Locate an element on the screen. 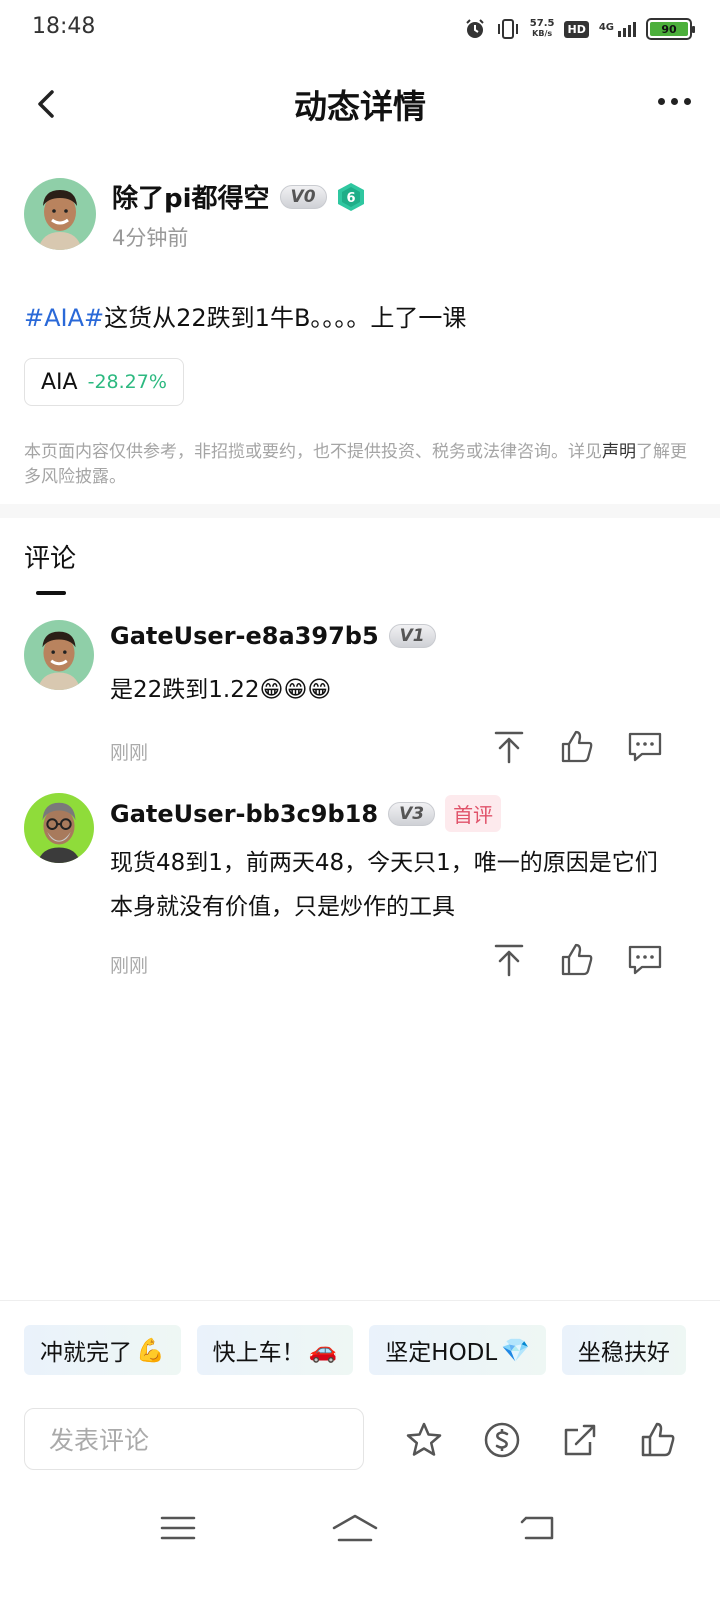  composer-row: 发表评论 is located at coordinates (360, 1440).